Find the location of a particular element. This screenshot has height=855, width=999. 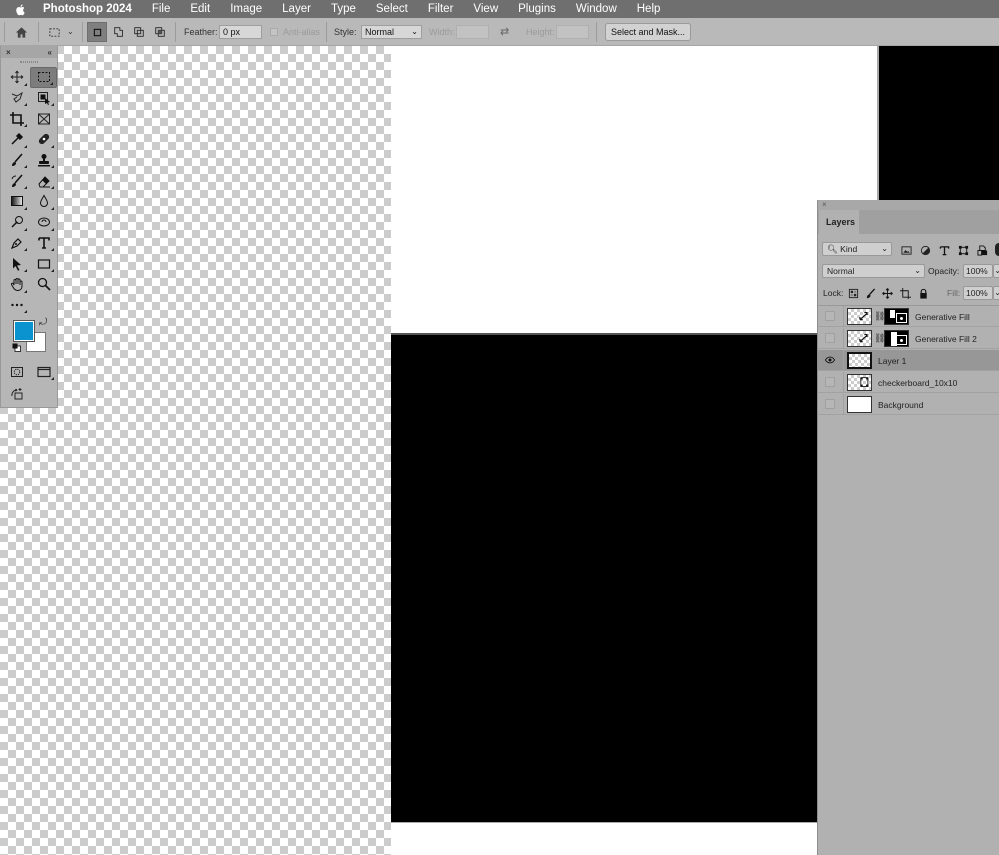

stamp-icon is located at coordinates (43, 160).